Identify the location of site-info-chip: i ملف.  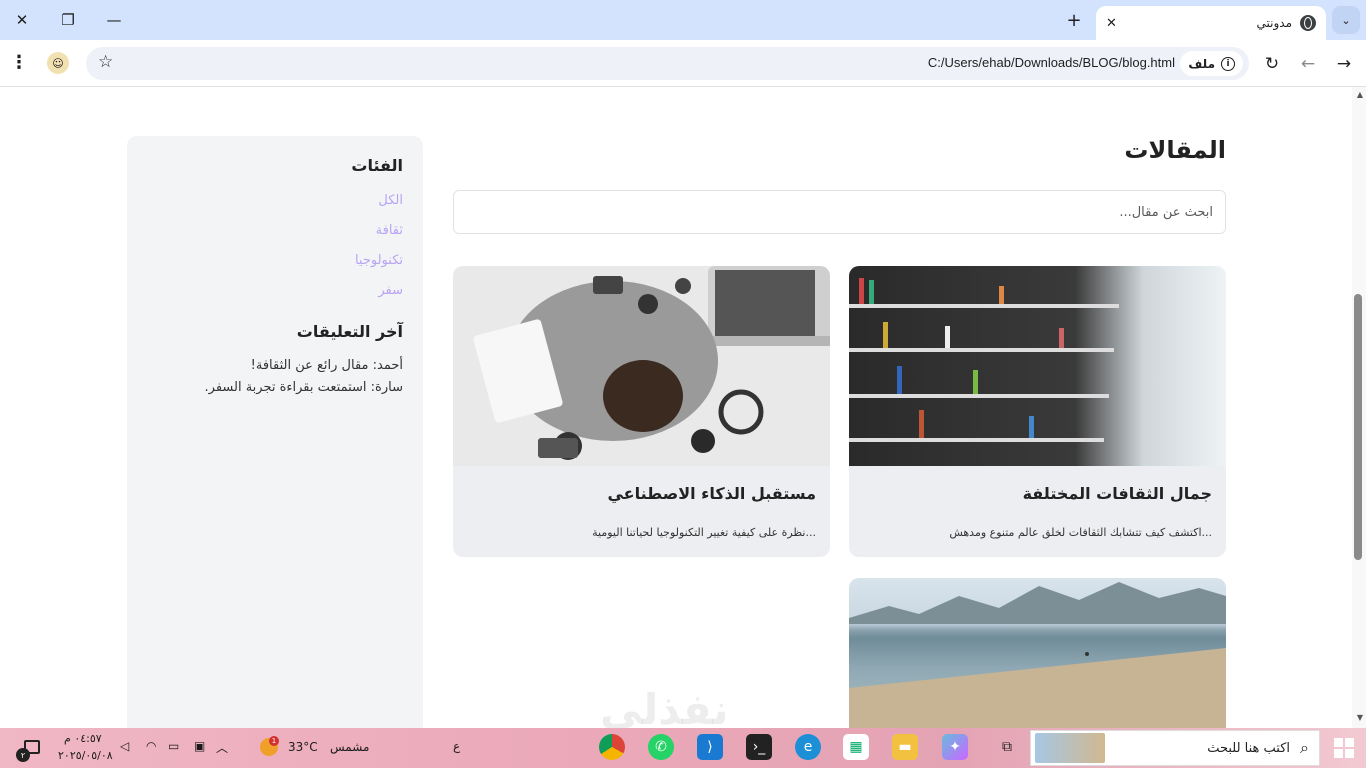
(1211, 63).